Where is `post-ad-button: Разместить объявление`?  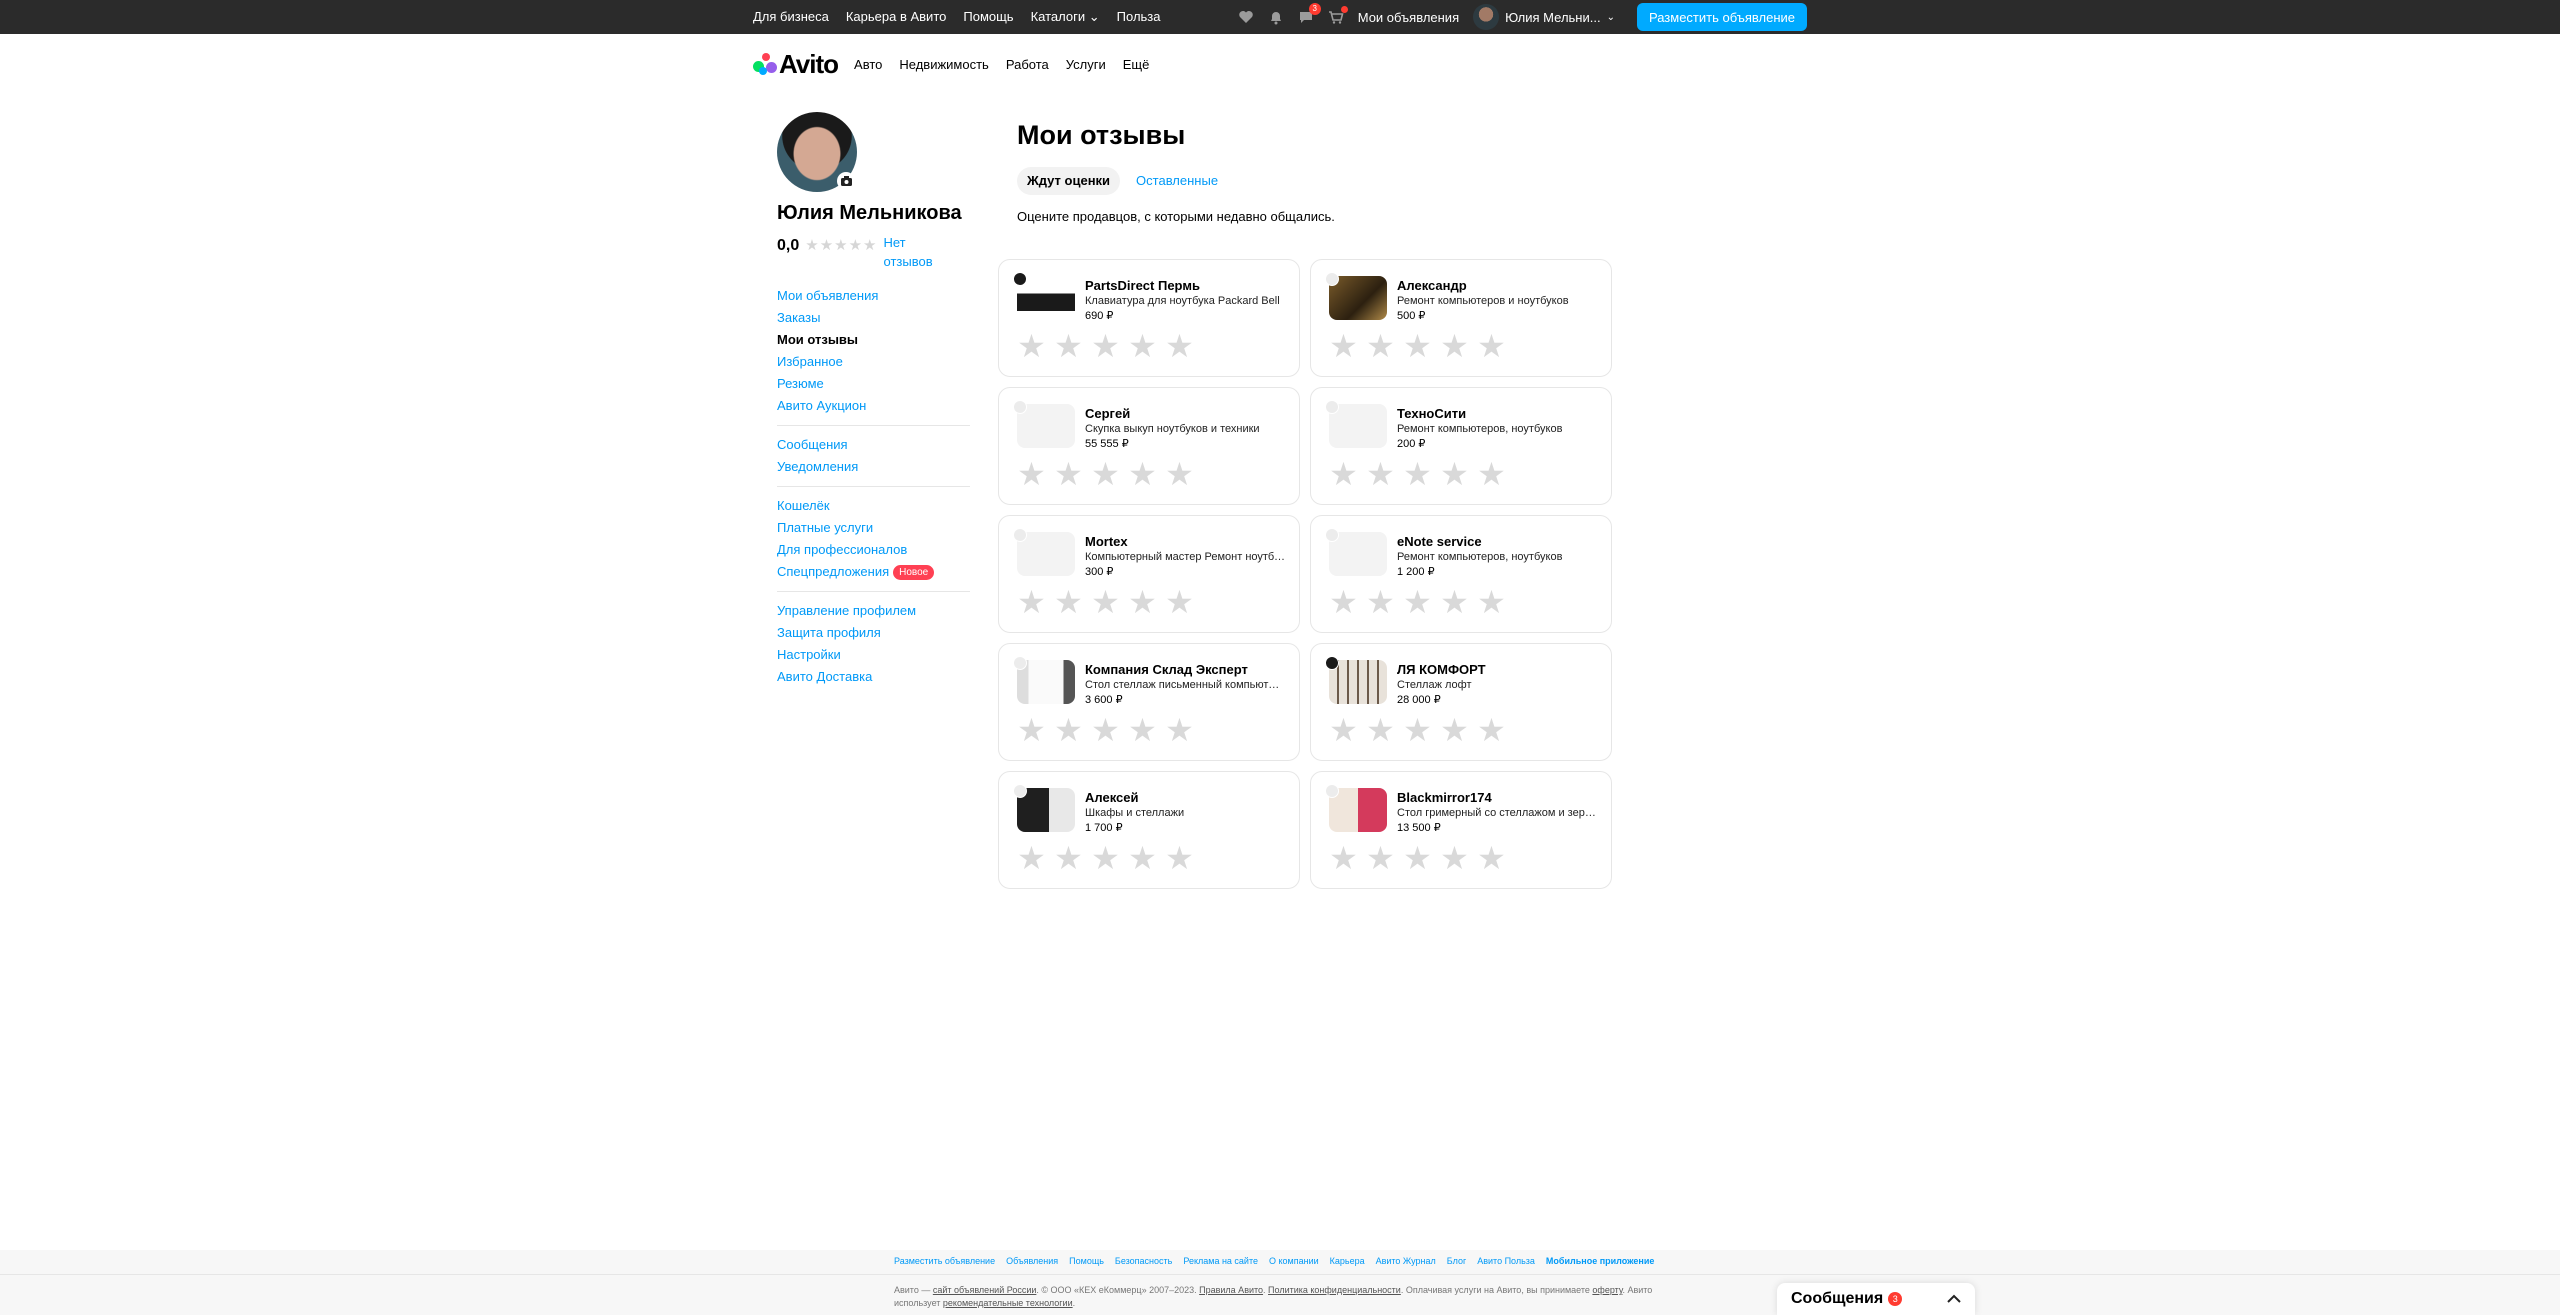
post-ad-button: Разместить объявление is located at coordinates (1721, 17).